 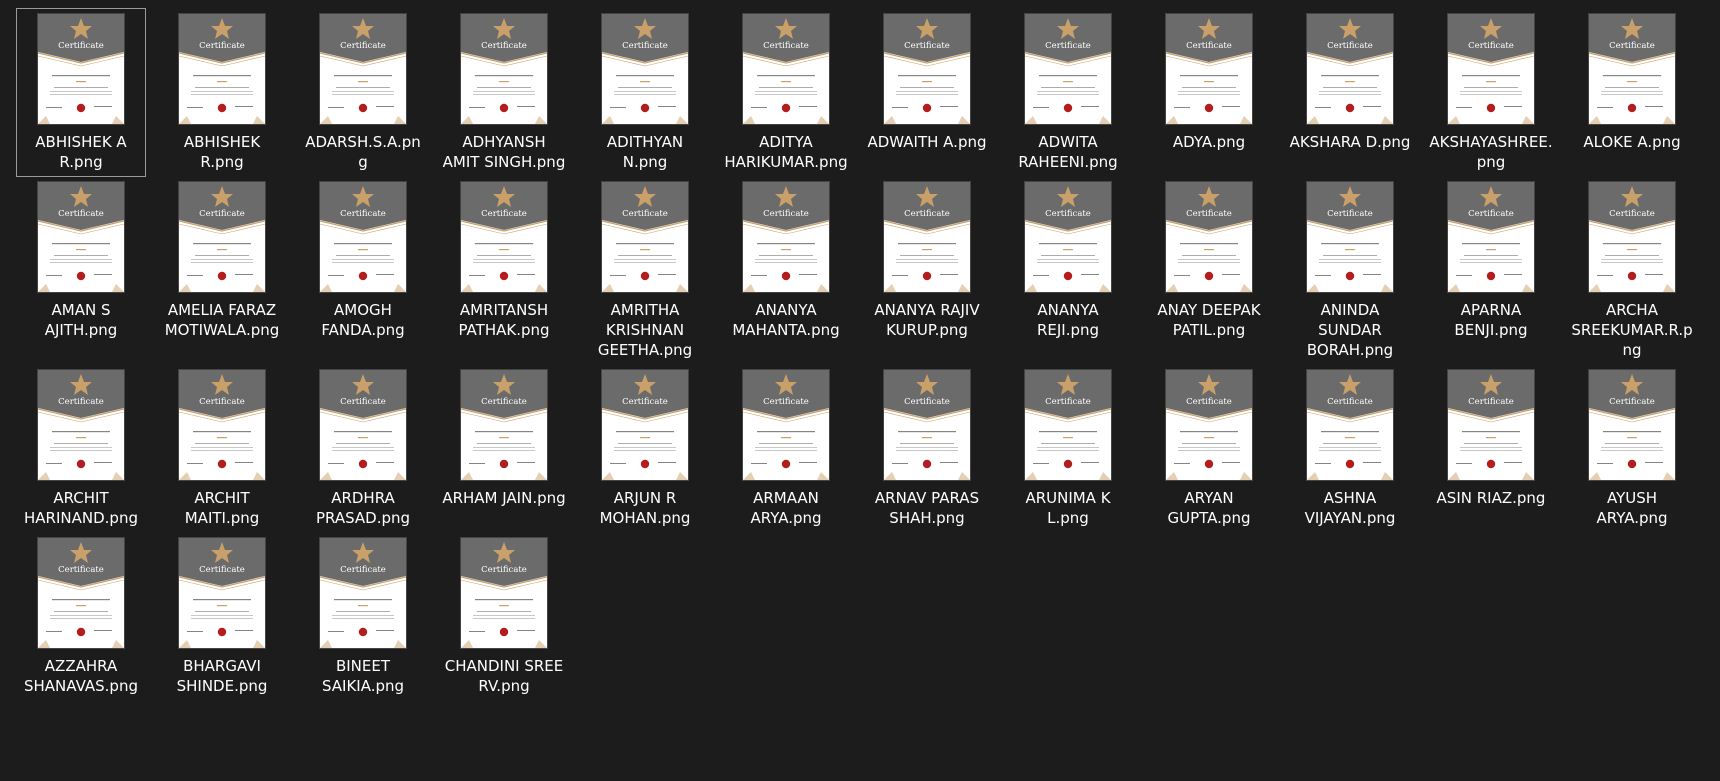 I want to click on file-item: Certificate ANINDA SUNDAR BORAH.png, so click(x=1350, y=270).